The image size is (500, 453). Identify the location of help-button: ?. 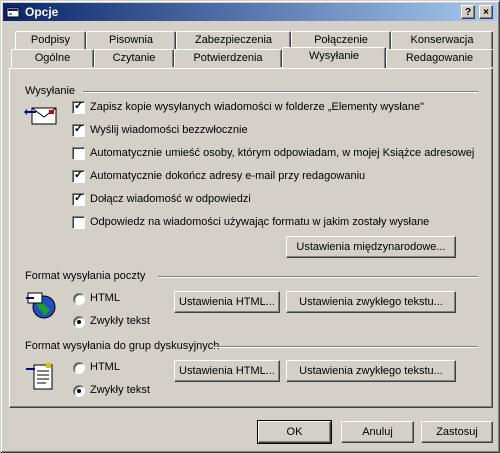
(468, 12).